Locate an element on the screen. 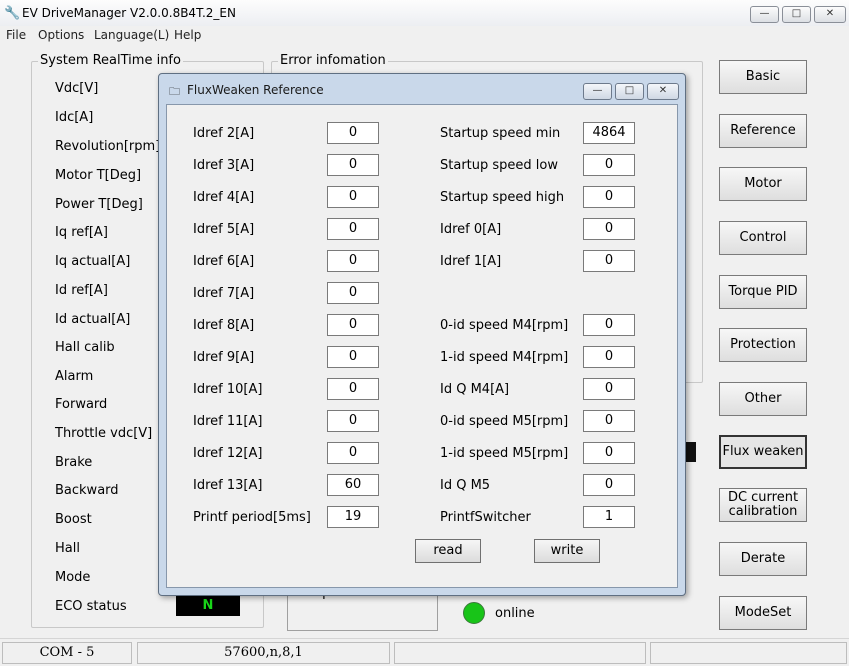 This screenshot has height=666, width=849. online-indicator-icon is located at coordinates (474, 613).